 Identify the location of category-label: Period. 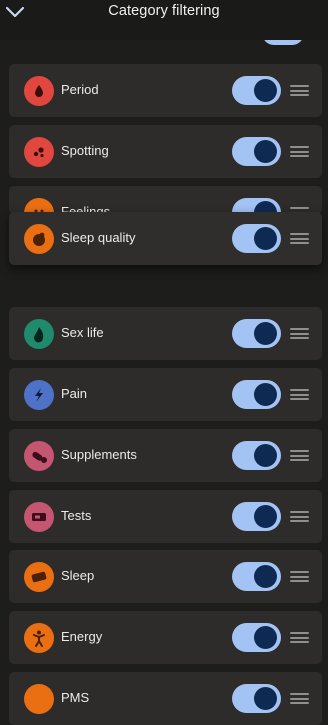
(80, 89).